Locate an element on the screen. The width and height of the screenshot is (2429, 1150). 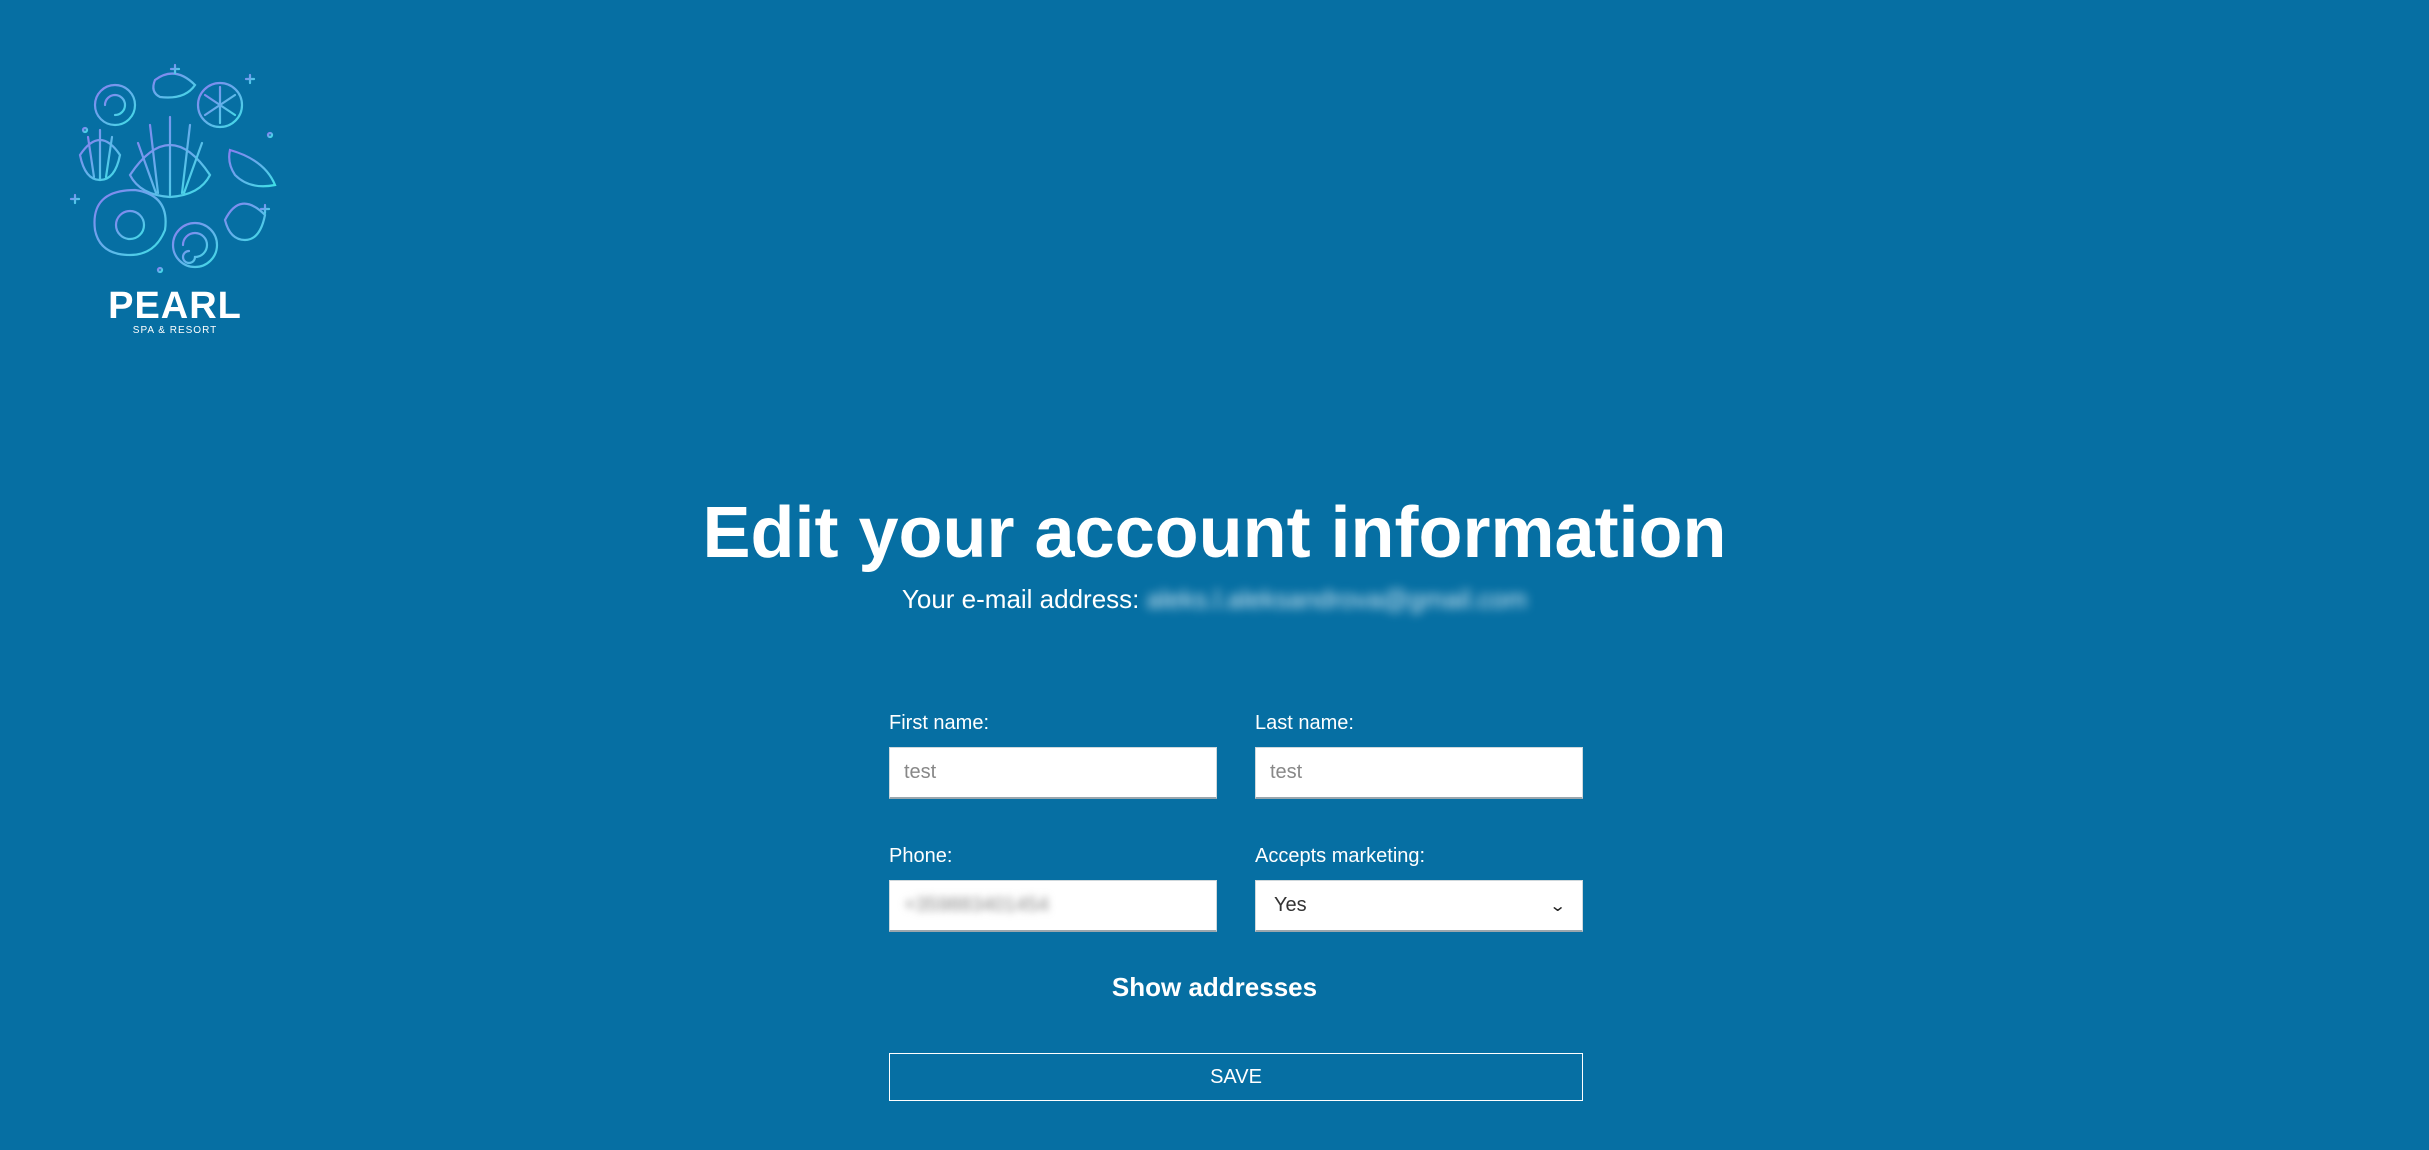
last-name-label: Last name: is located at coordinates (1304, 723).